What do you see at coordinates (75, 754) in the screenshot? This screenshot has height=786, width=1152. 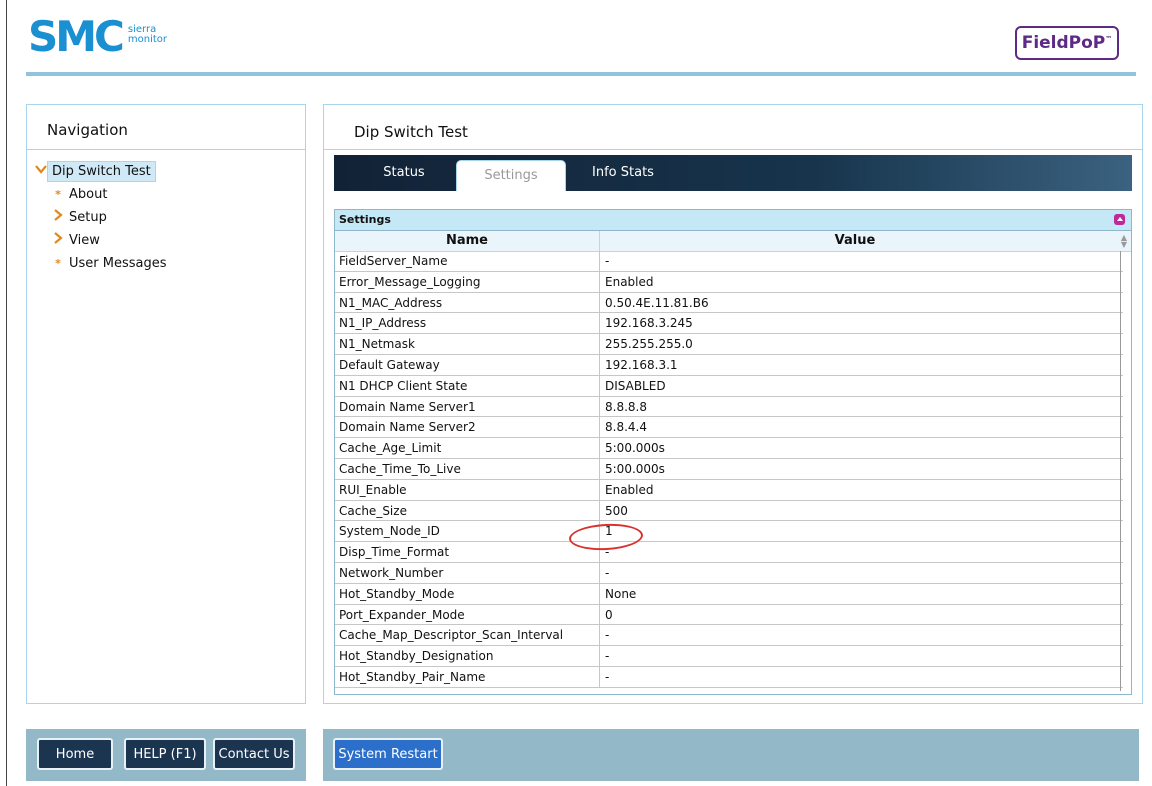 I see `home-button: Home` at bounding box center [75, 754].